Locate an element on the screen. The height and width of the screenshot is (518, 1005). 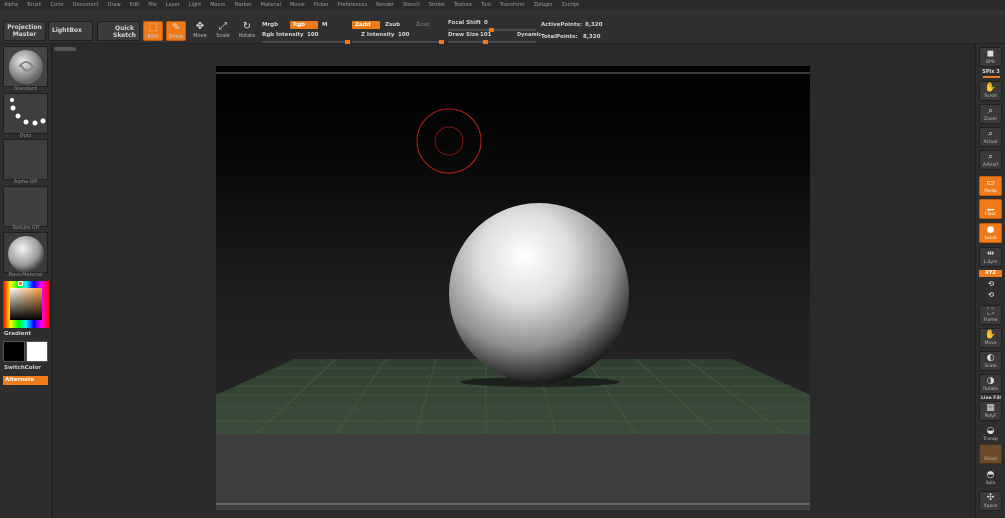
move-icon: ✥ is located at coordinates (200, 26).